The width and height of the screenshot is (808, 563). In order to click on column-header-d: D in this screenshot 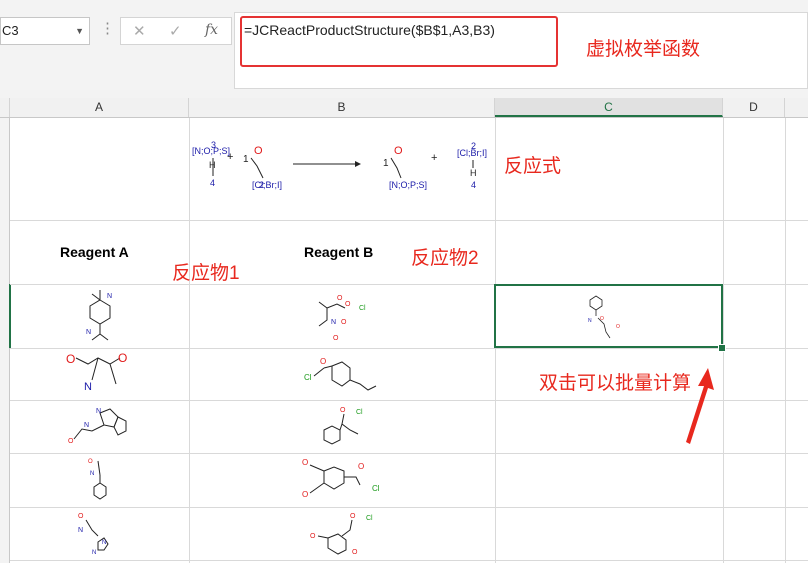, I will do `click(754, 107)`.